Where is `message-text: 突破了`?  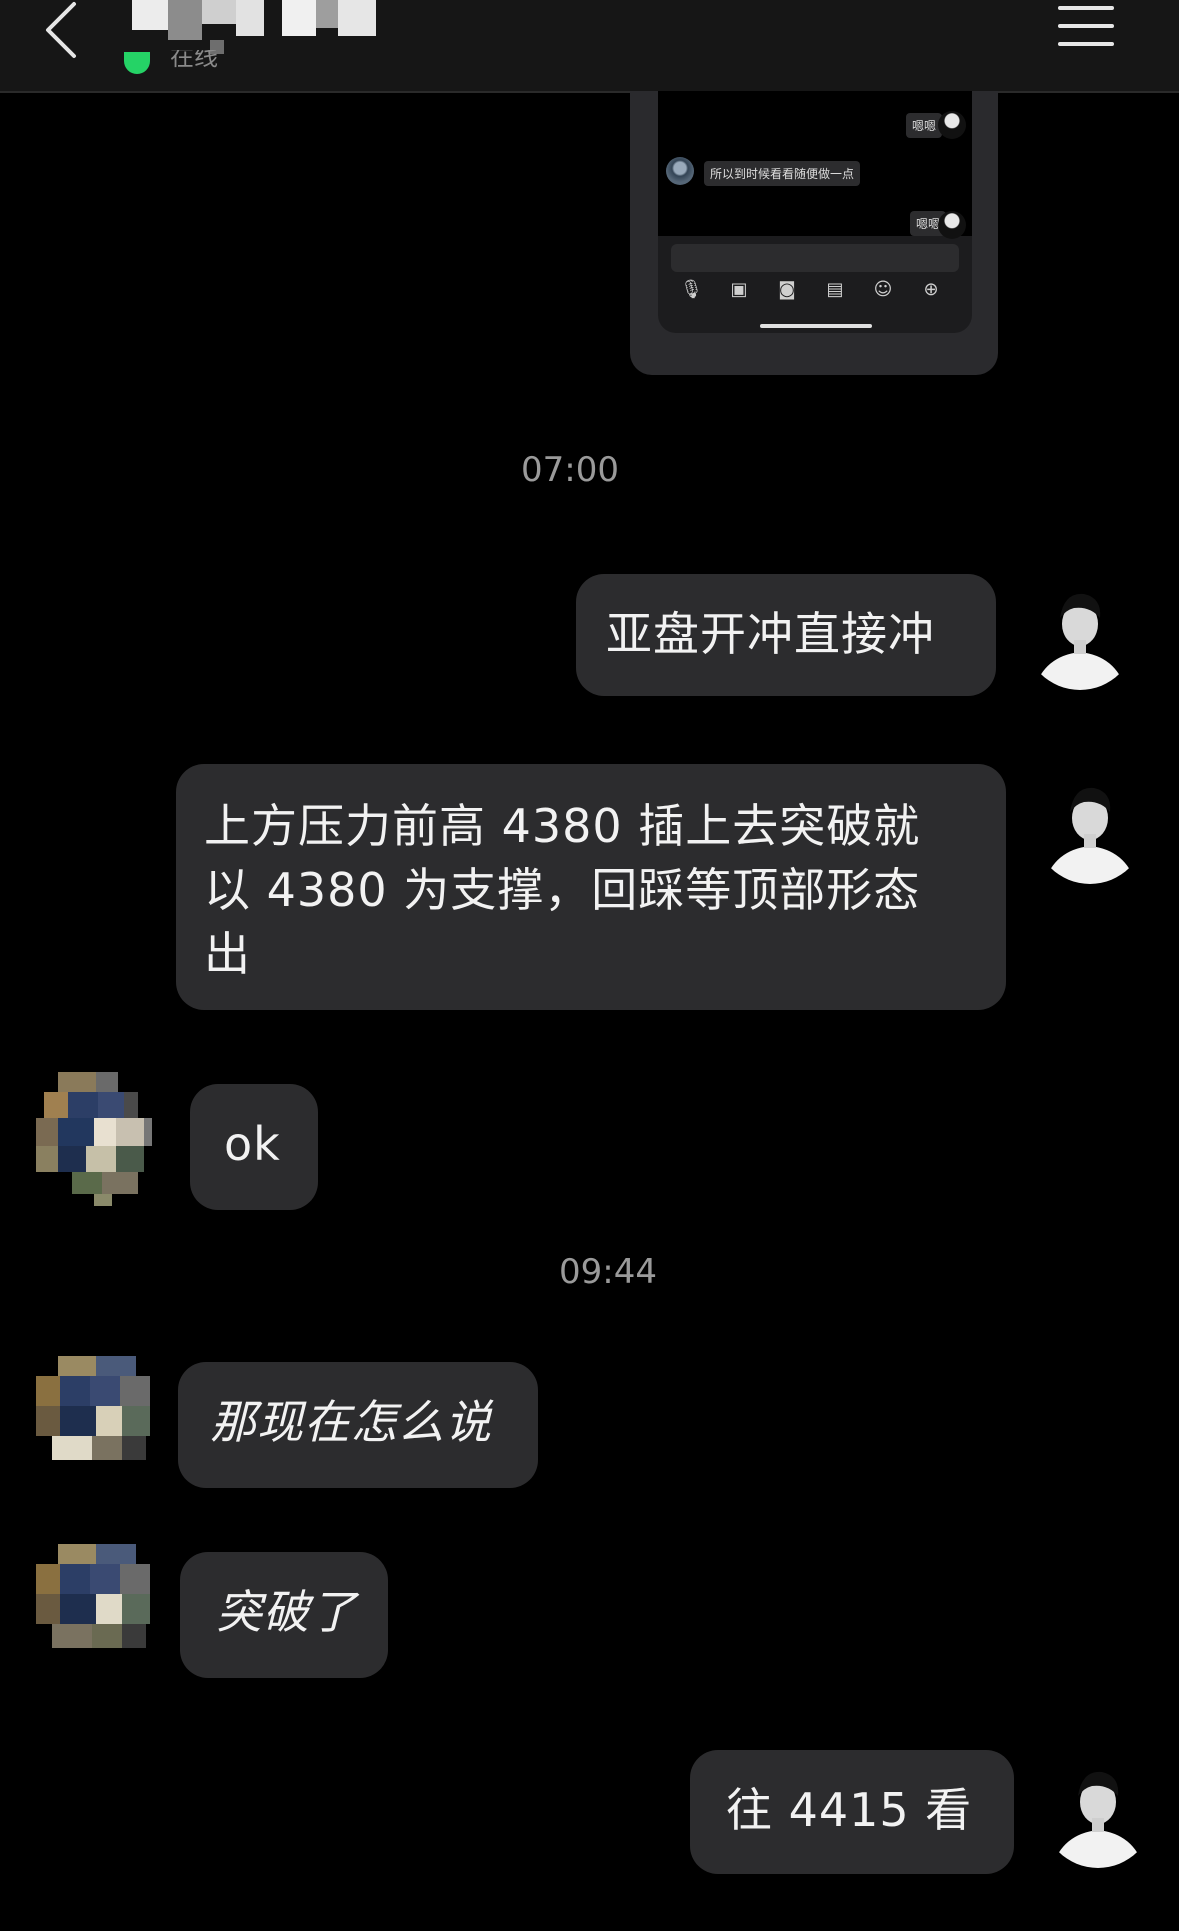 message-text: 突破了 is located at coordinates (286, 1612).